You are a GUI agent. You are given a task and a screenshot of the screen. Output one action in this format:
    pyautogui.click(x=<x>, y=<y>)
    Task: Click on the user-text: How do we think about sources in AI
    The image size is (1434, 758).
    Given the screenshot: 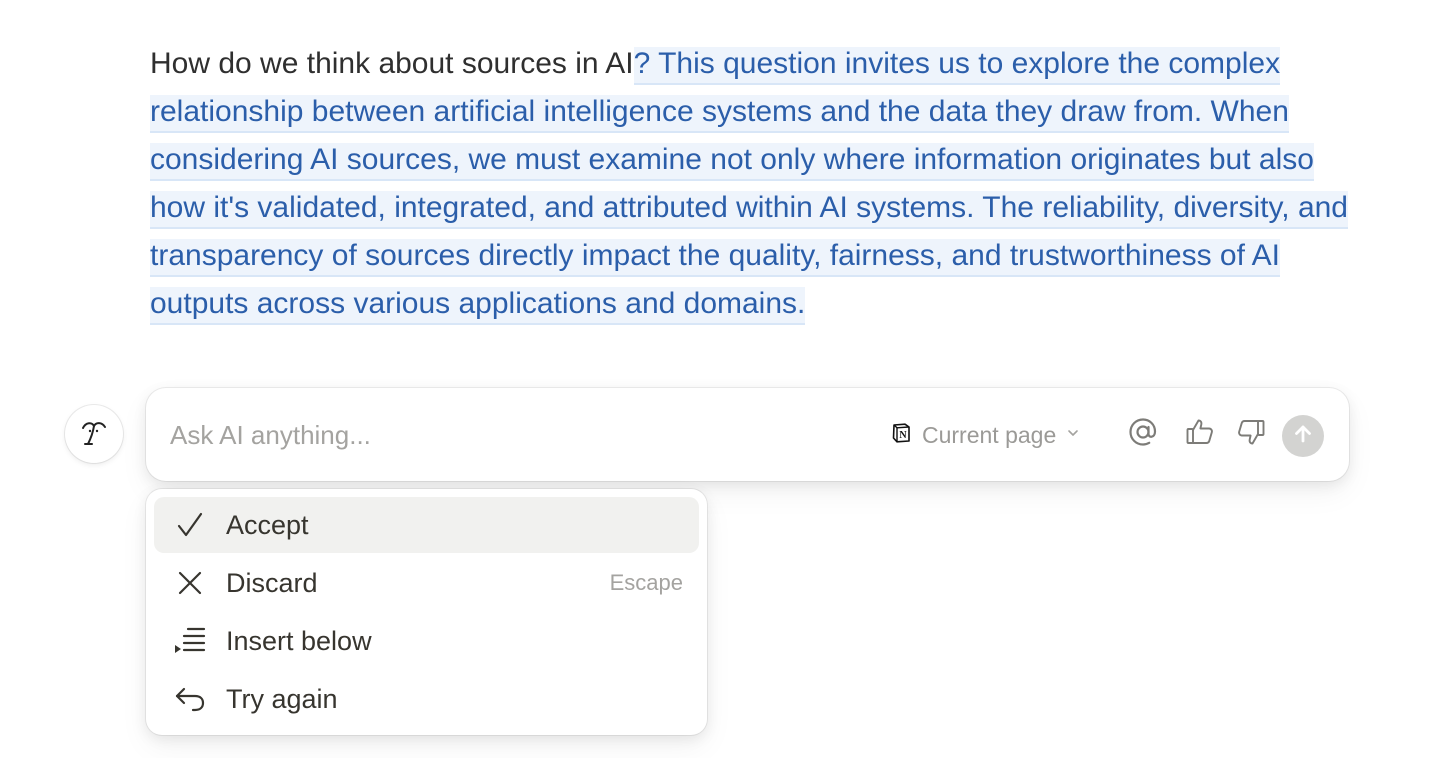 What is the action you would take?
    pyautogui.click(x=392, y=63)
    